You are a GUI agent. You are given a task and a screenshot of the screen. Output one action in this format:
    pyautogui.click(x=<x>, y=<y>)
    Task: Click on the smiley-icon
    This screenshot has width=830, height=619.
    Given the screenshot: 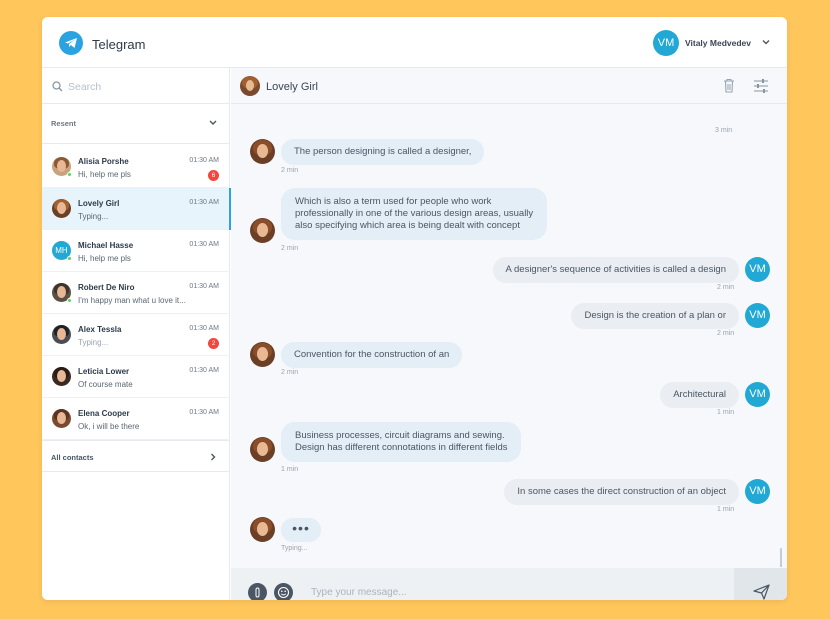 What is the action you would take?
    pyautogui.click(x=283, y=592)
    